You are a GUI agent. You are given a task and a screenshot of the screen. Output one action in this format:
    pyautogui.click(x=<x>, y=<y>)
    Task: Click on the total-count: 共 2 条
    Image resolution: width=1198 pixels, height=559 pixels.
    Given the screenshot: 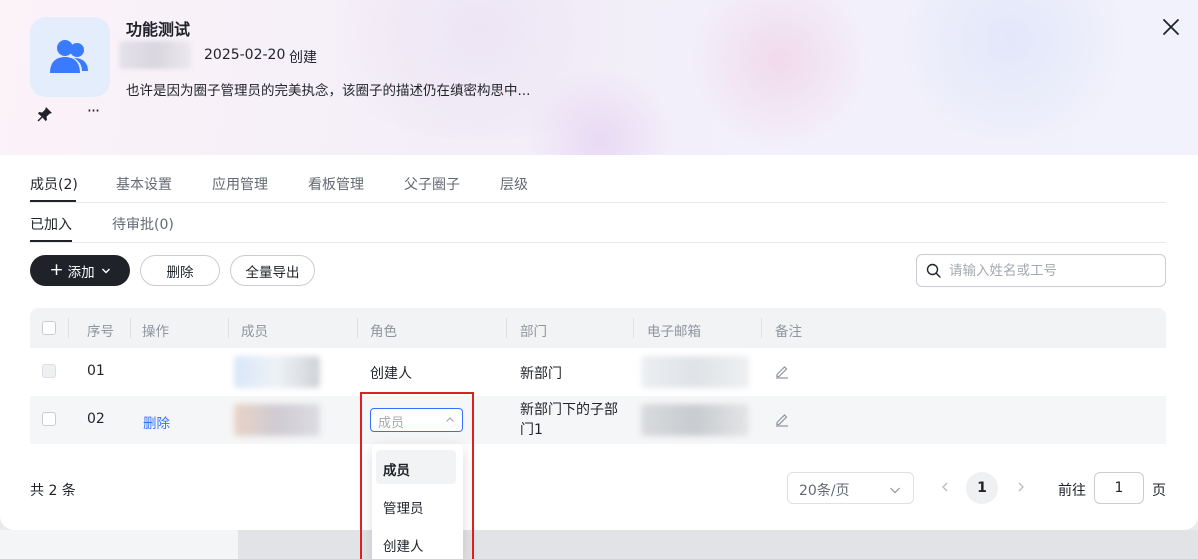 What is the action you would take?
    pyautogui.click(x=53, y=491)
    